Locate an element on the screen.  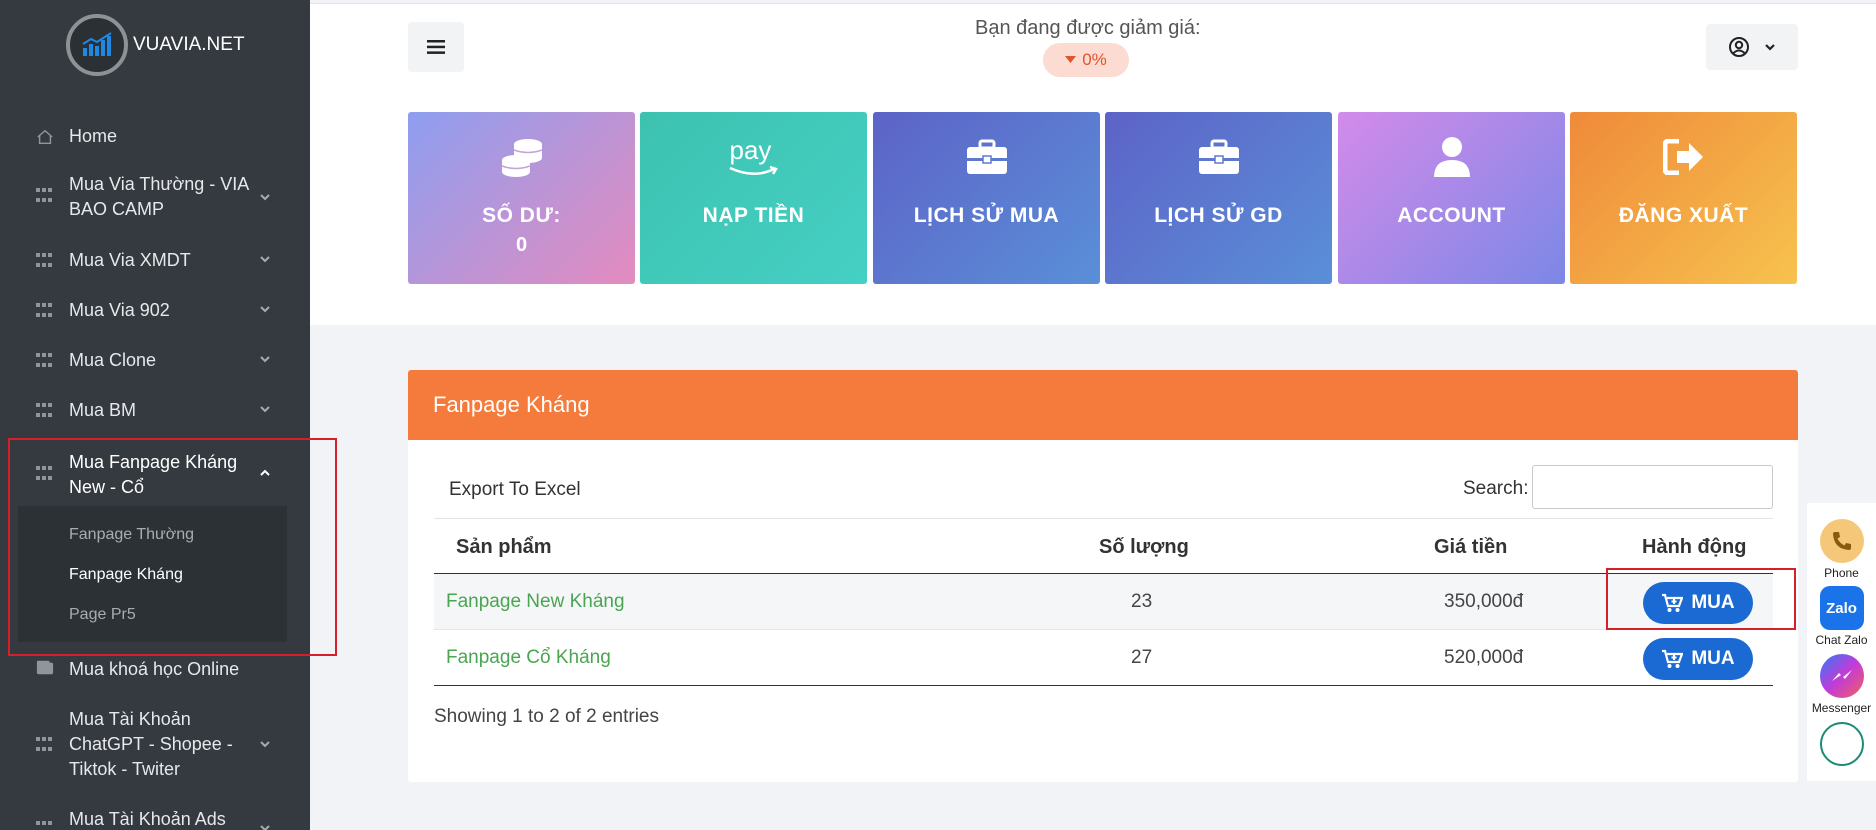
card-title: LỊCH SỬ GD is located at coordinates (1218, 215).